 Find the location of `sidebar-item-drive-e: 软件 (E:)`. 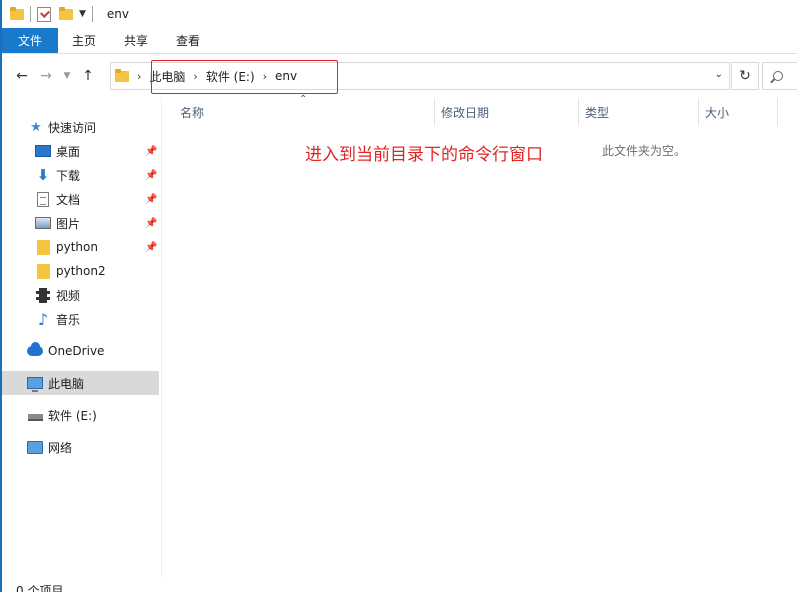

sidebar-item-drive-e: 软件 (E:) is located at coordinates (80, 415).